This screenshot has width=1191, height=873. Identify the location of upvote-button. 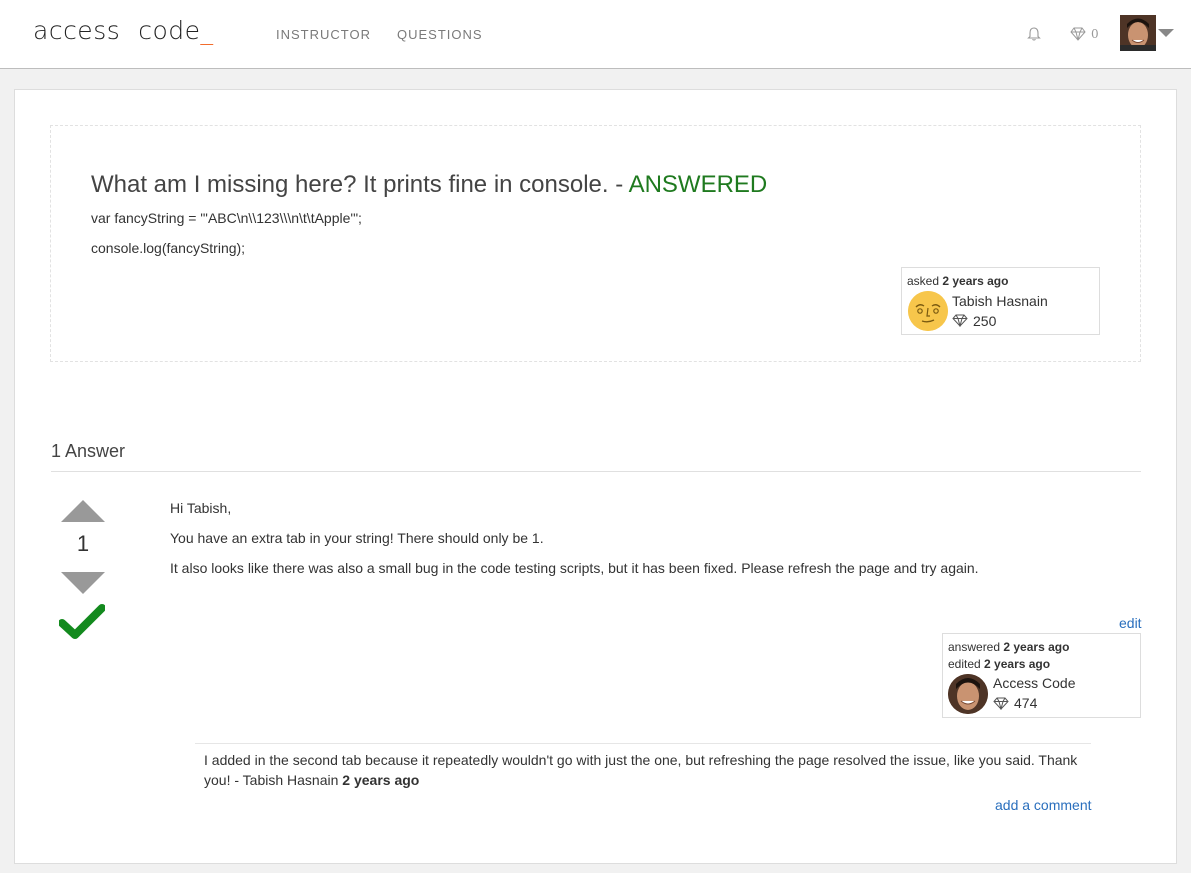
(83, 511).